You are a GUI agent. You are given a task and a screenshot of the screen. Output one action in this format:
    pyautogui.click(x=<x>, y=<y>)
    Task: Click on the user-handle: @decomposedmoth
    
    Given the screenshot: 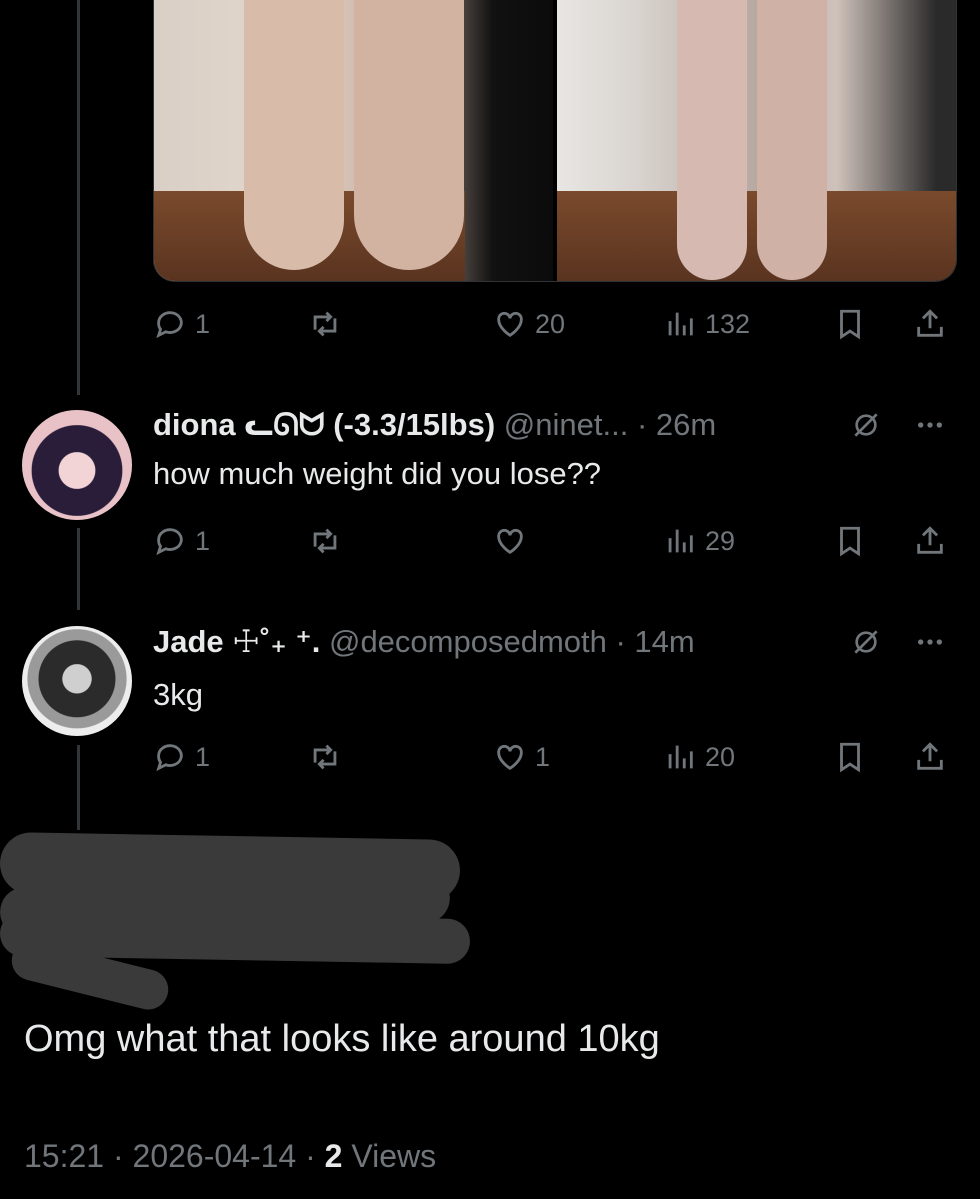 What is the action you would take?
    pyautogui.click(x=468, y=641)
    